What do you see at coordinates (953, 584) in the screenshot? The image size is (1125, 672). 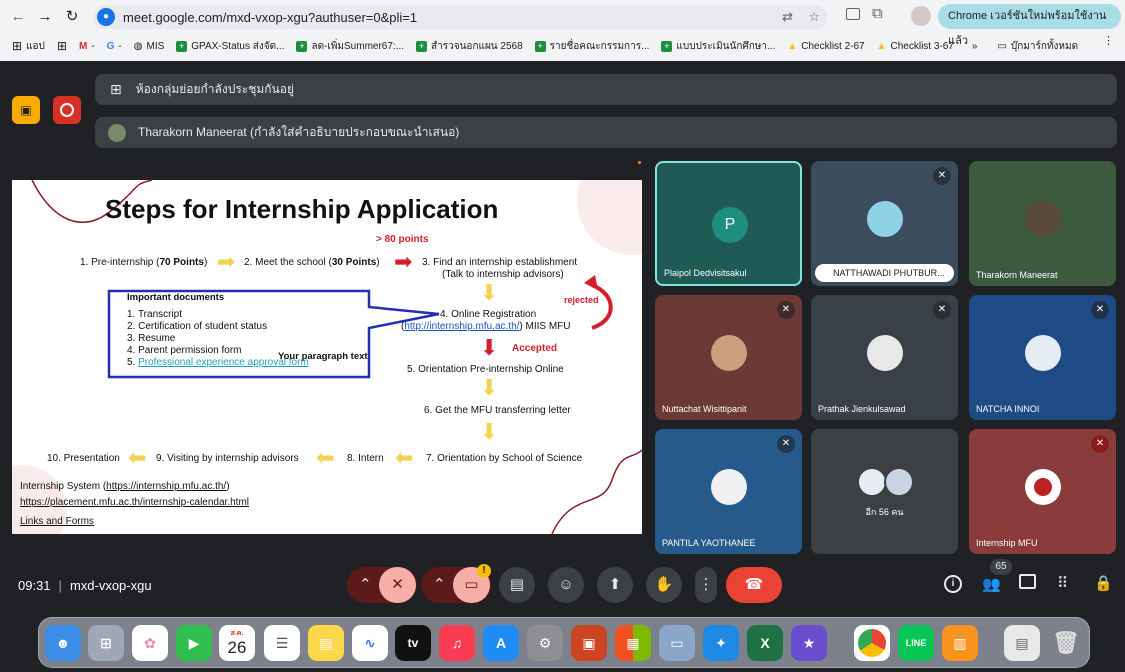 I see `info-icon: i` at bounding box center [953, 584].